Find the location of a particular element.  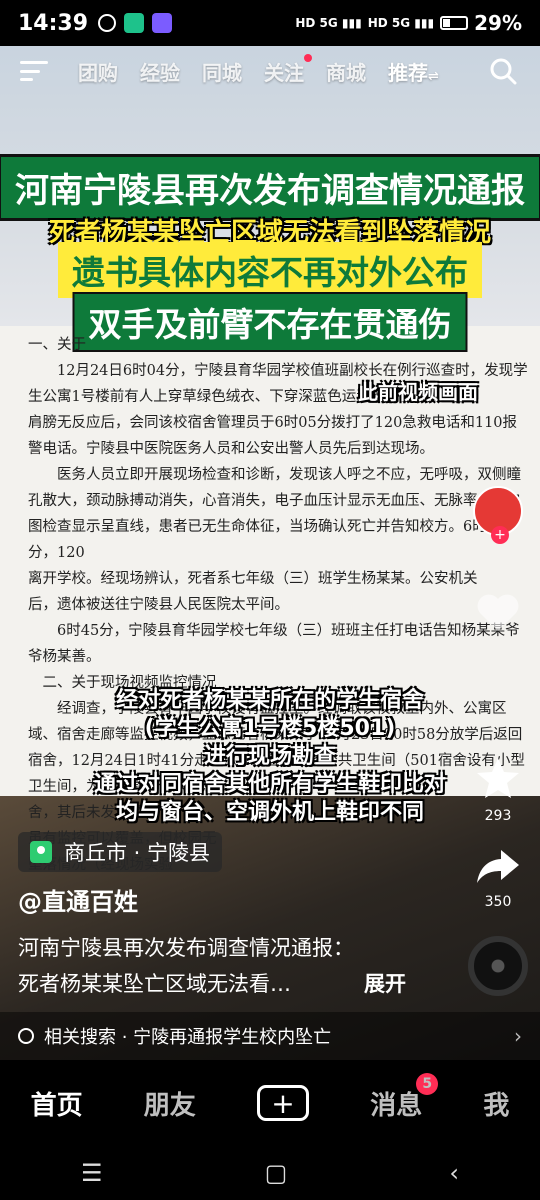

top-nav: 团购 经验 同城 关注 商城 推荐⇌ is located at coordinates (270, 71).